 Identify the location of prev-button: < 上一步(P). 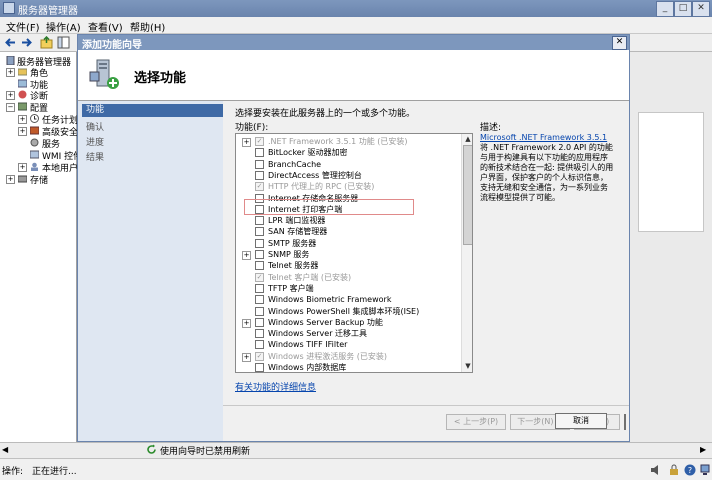
(476, 422).